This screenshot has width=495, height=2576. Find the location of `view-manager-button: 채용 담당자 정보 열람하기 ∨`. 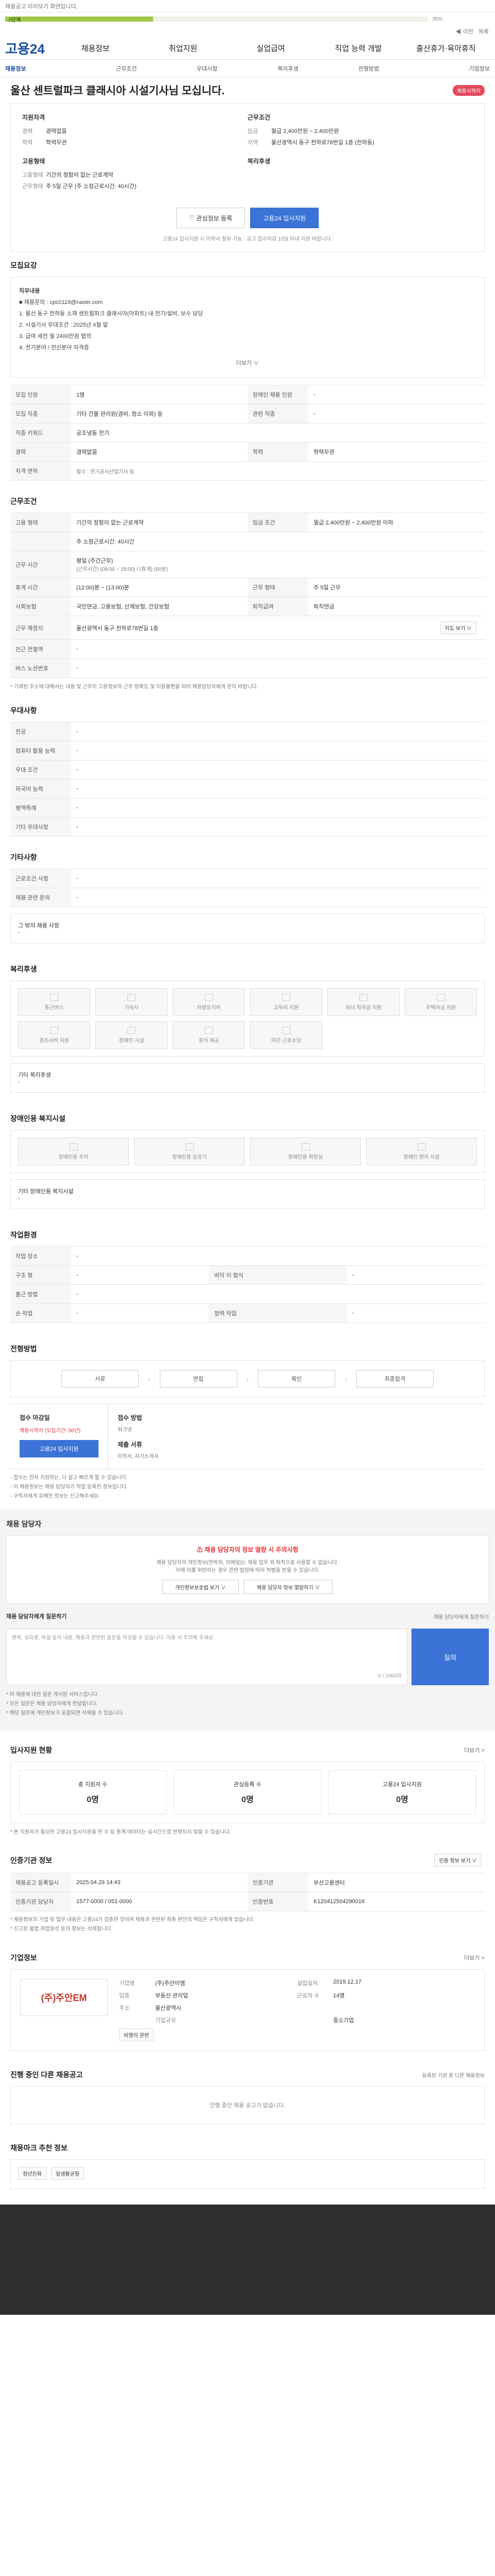

view-manager-button: 채용 담당자 정보 열람하기 ∨ is located at coordinates (288, 1587).